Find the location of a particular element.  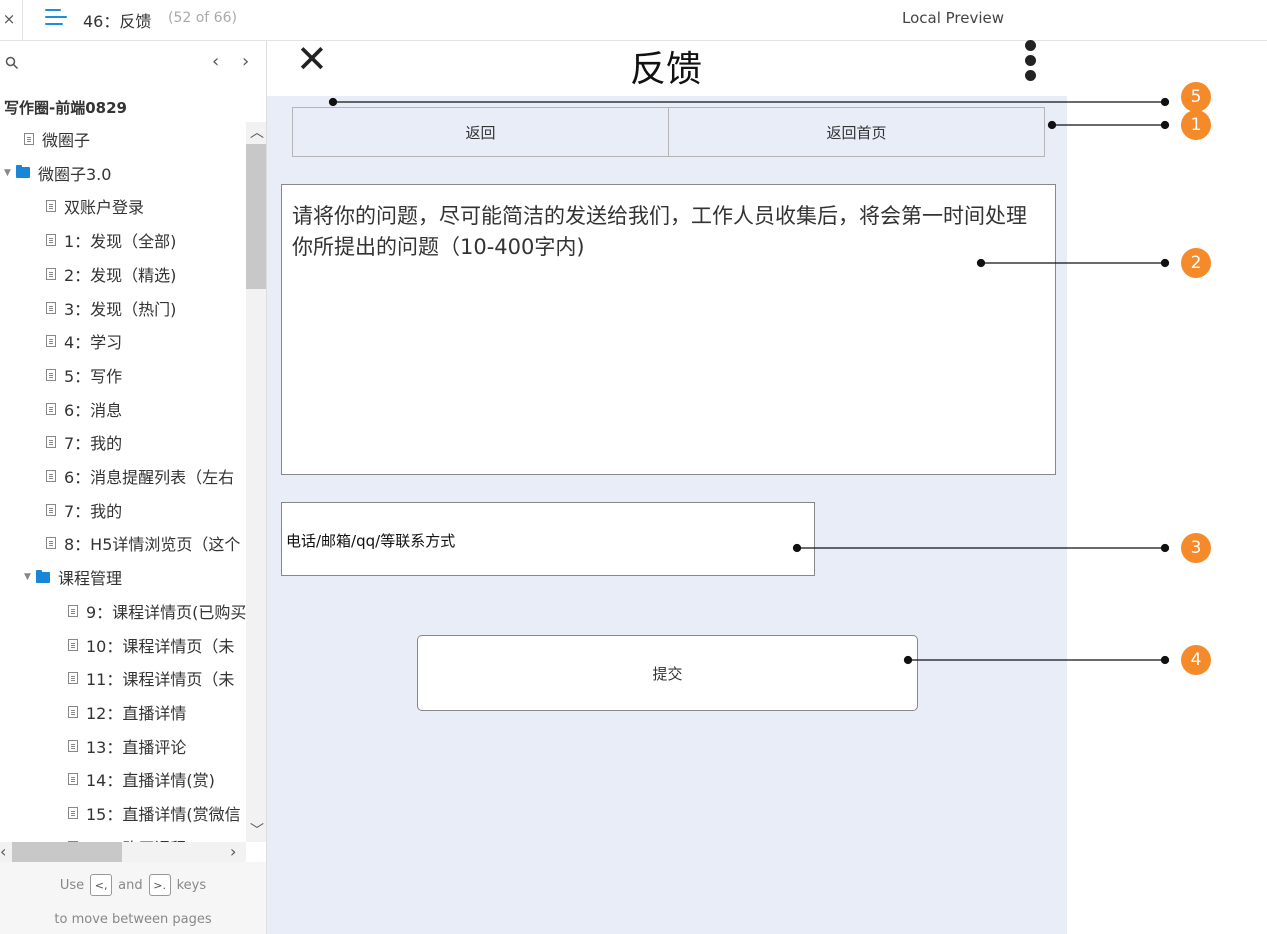

sidebar-item-label: 11：课程详情页（未 is located at coordinates (160, 680).